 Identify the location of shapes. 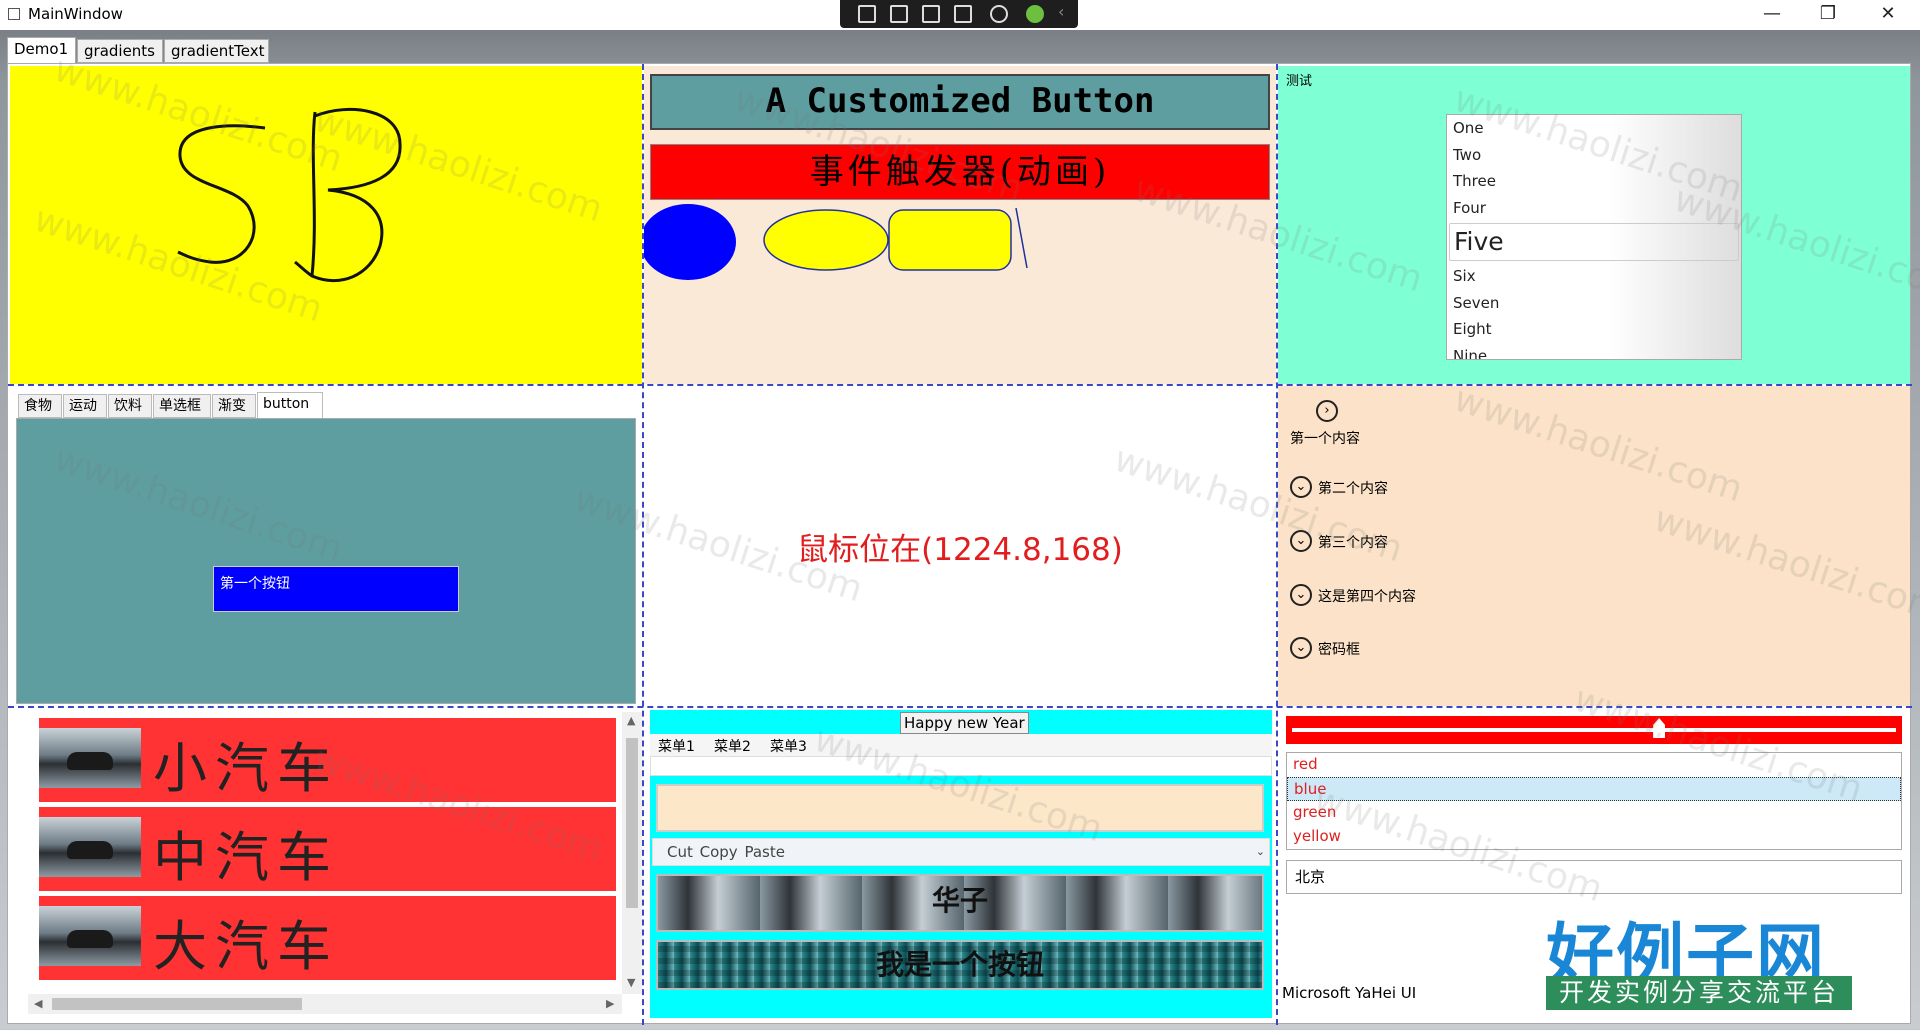
(836, 242).